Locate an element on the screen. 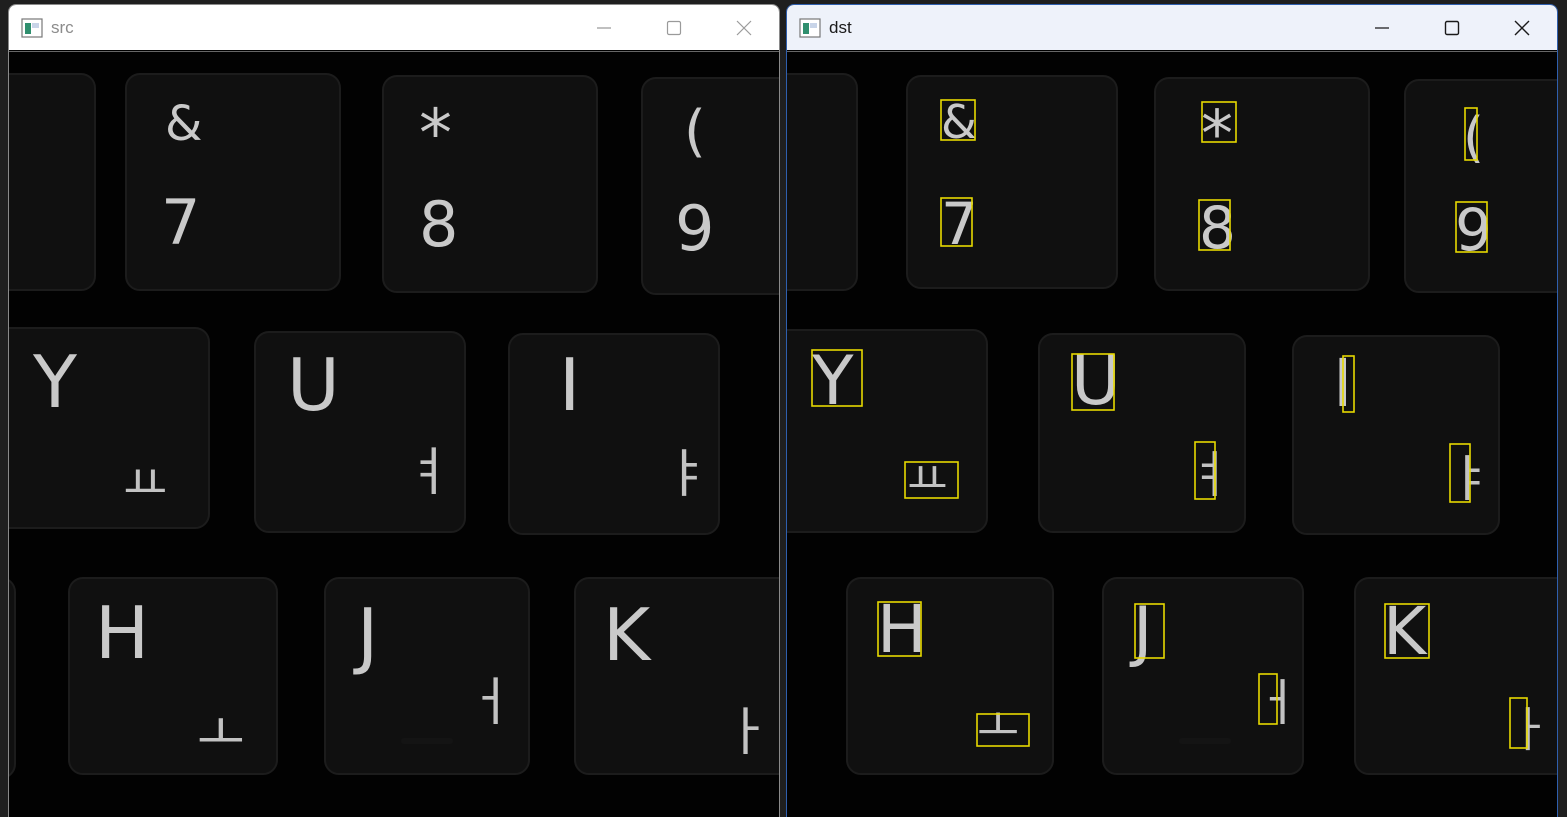 The height and width of the screenshot is (817, 1567). src-titlebar: src is located at coordinates (394, 27).